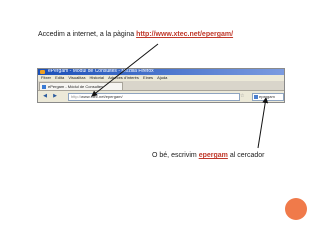 This screenshot has height=240, width=320. I want to click on url-prefix: http://, so click(76, 96).